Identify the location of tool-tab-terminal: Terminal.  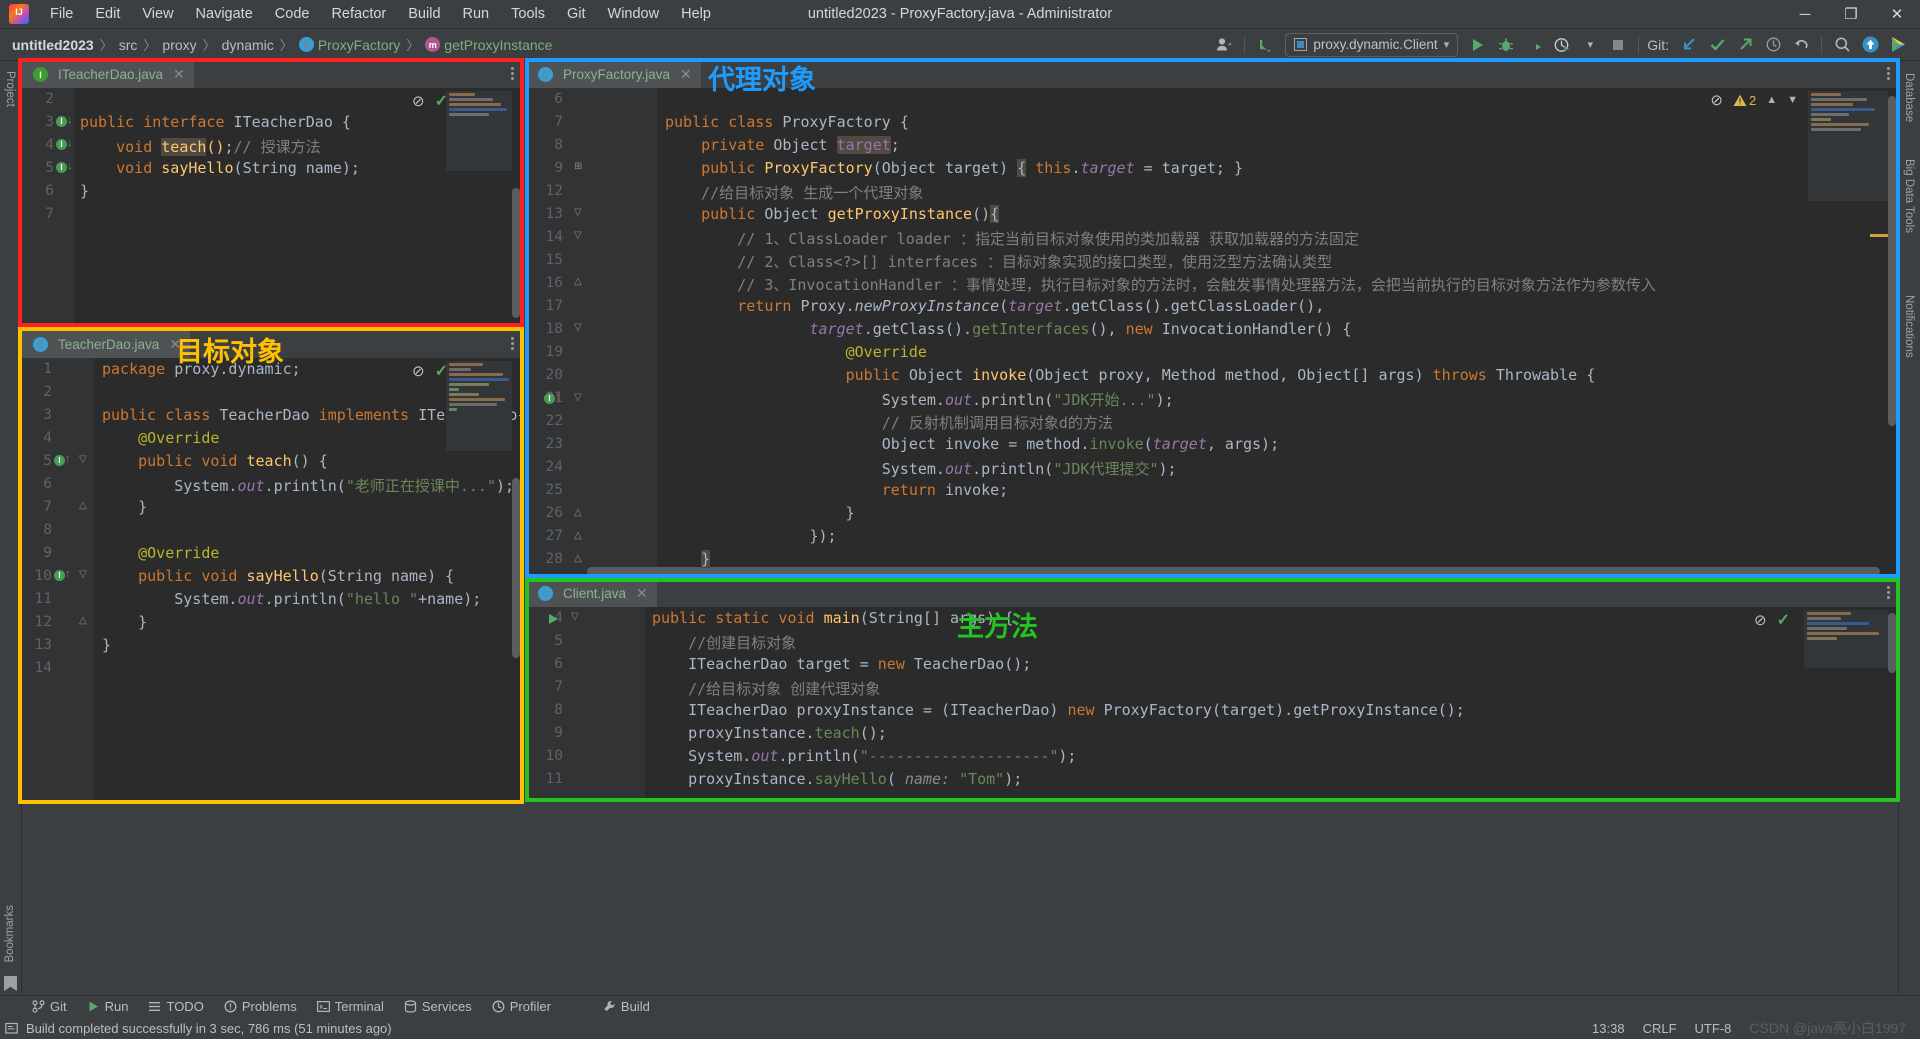
(350, 1007).